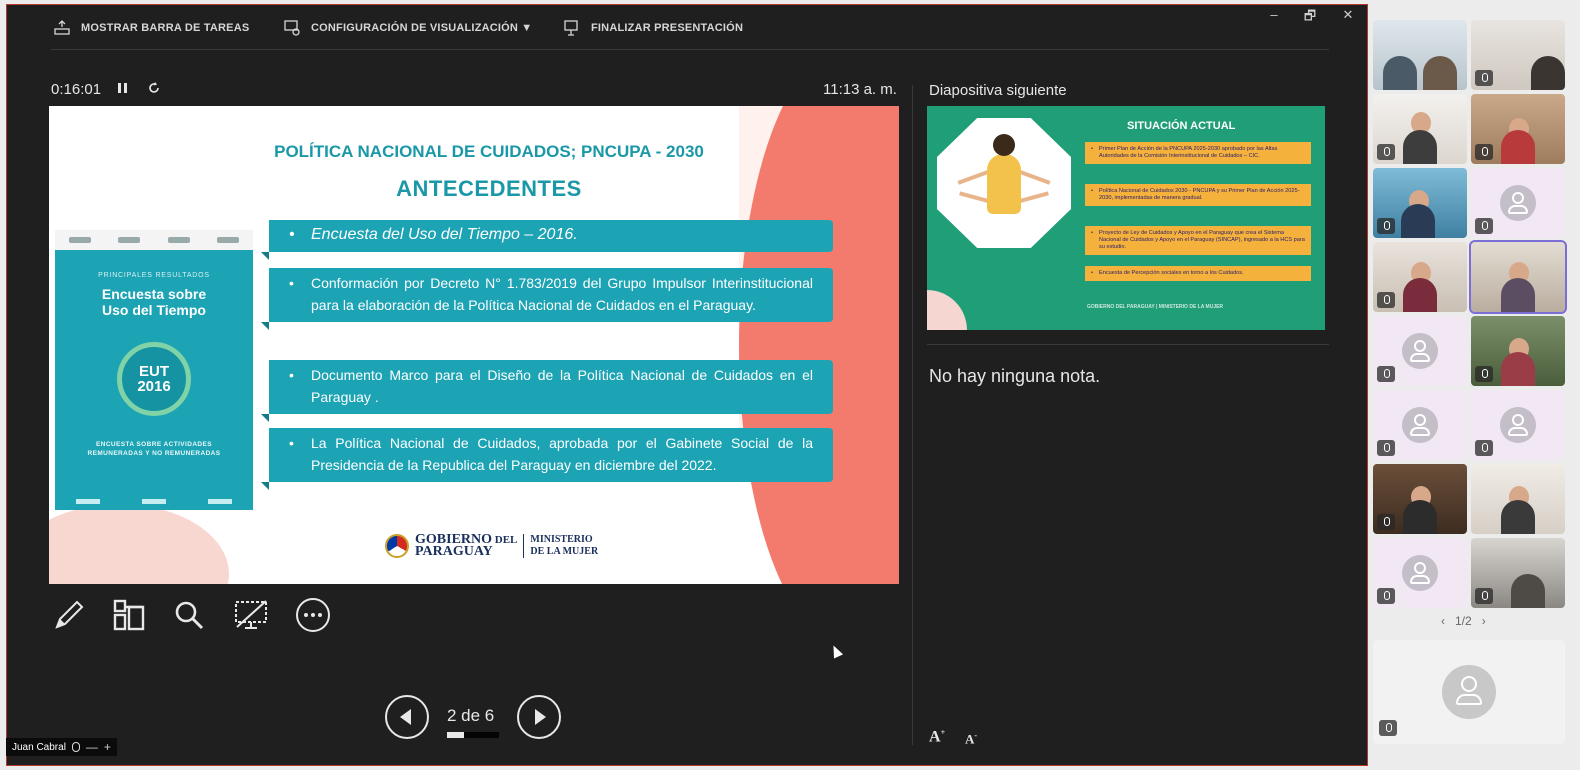 The image size is (1580, 770). I want to click on cover-caption-line1: ENCUESTA SOBRE ACTIVIDADES, so click(154, 444).